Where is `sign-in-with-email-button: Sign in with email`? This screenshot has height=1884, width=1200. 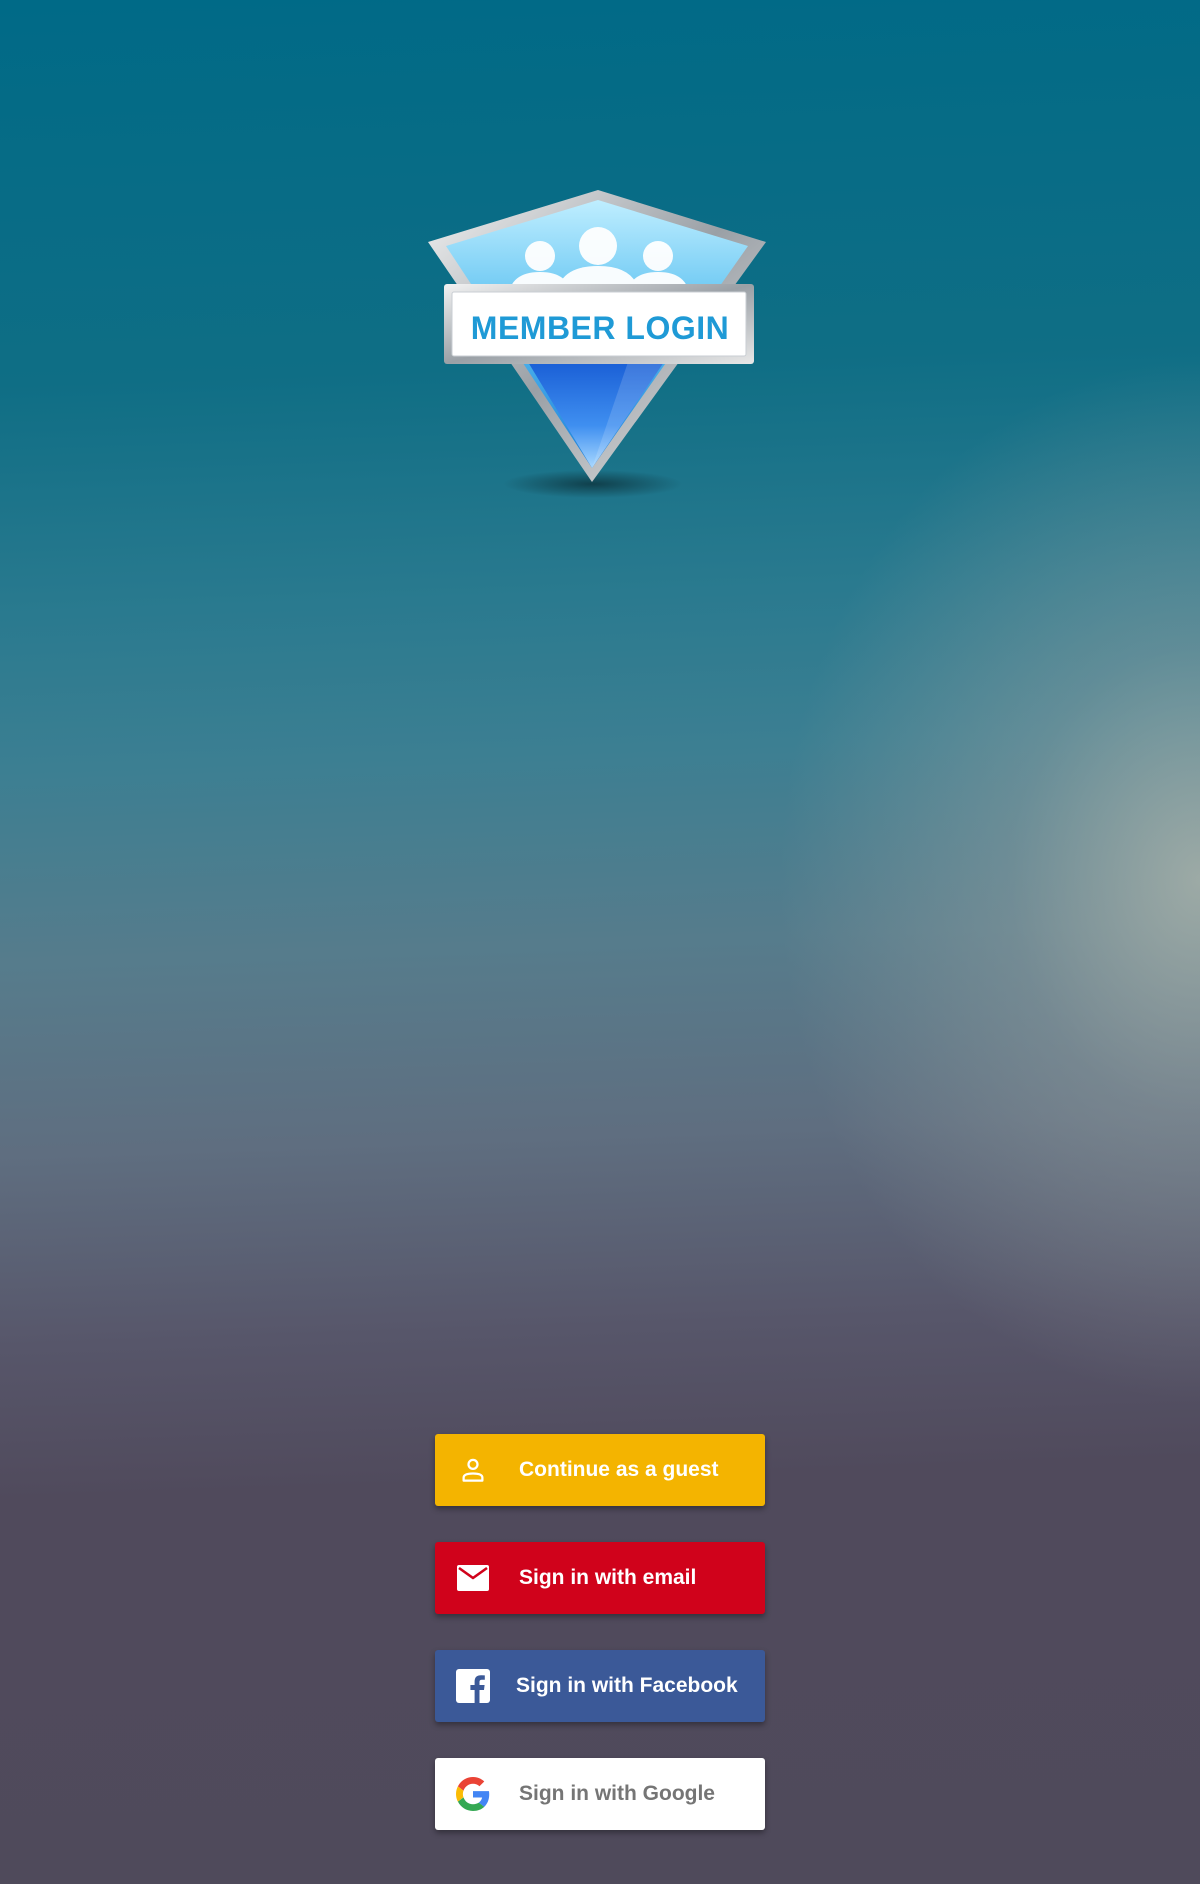 sign-in-with-email-button: Sign in with email is located at coordinates (600, 1578).